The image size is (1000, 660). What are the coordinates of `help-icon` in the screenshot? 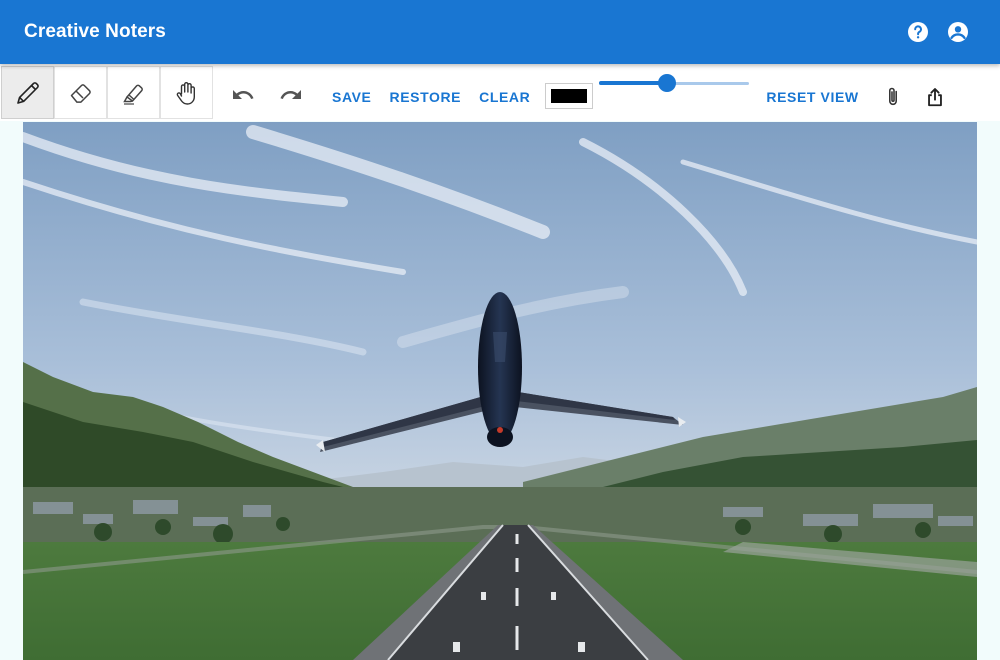 It's located at (918, 32).